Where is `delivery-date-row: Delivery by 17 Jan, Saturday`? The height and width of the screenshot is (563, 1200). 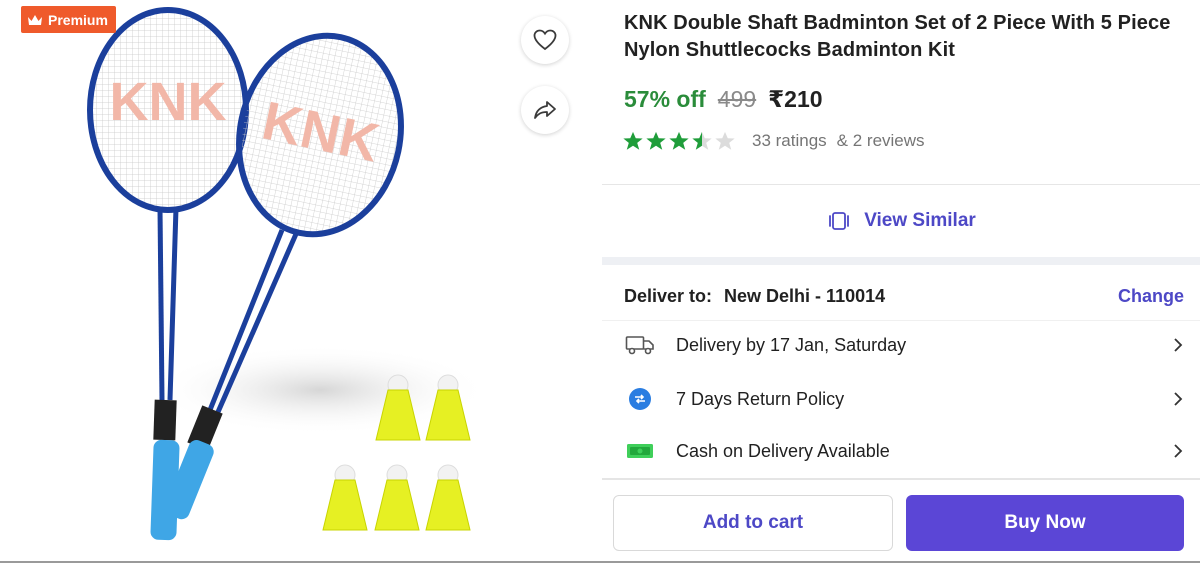 delivery-date-row: Delivery by 17 Jan, Saturday is located at coordinates (904, 345).